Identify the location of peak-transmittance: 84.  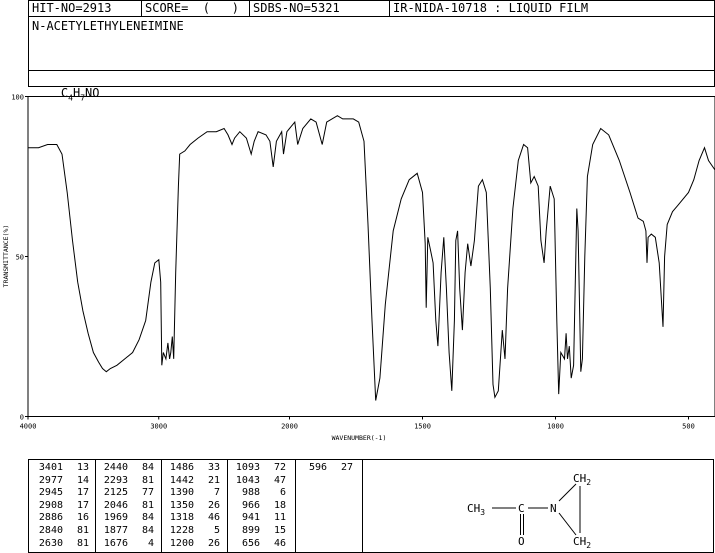
(147, 467).